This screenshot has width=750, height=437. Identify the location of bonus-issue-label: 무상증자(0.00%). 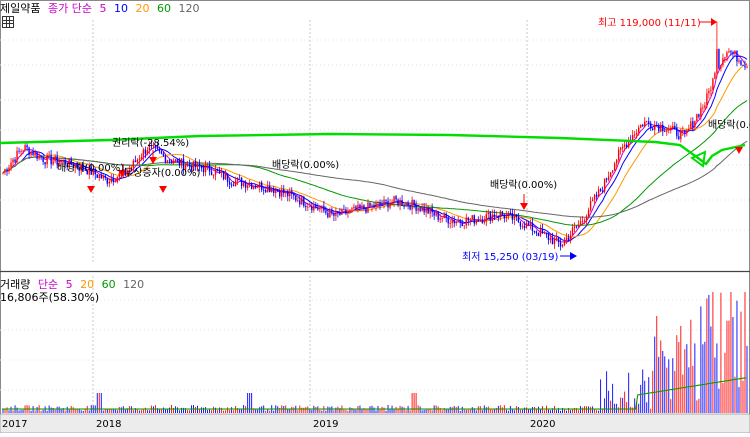
(162, 173).